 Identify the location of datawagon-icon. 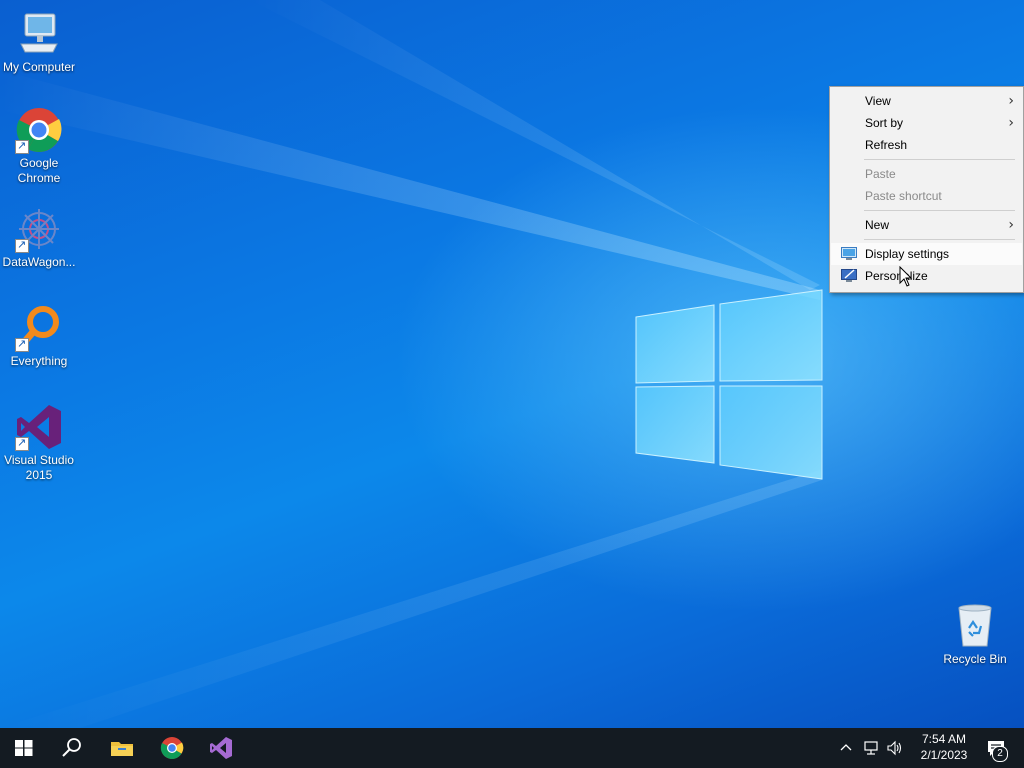
(39, 229).